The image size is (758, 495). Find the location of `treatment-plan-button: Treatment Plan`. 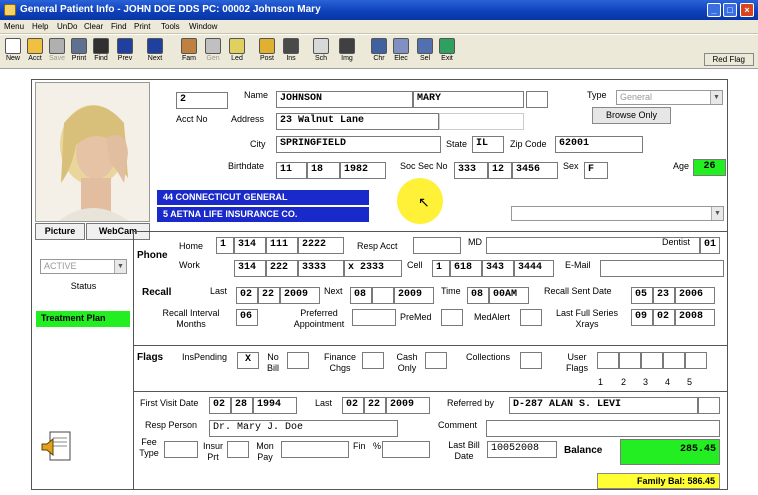

treatment-plan-button: Treatment Plan is located at coordinates (83, 319).